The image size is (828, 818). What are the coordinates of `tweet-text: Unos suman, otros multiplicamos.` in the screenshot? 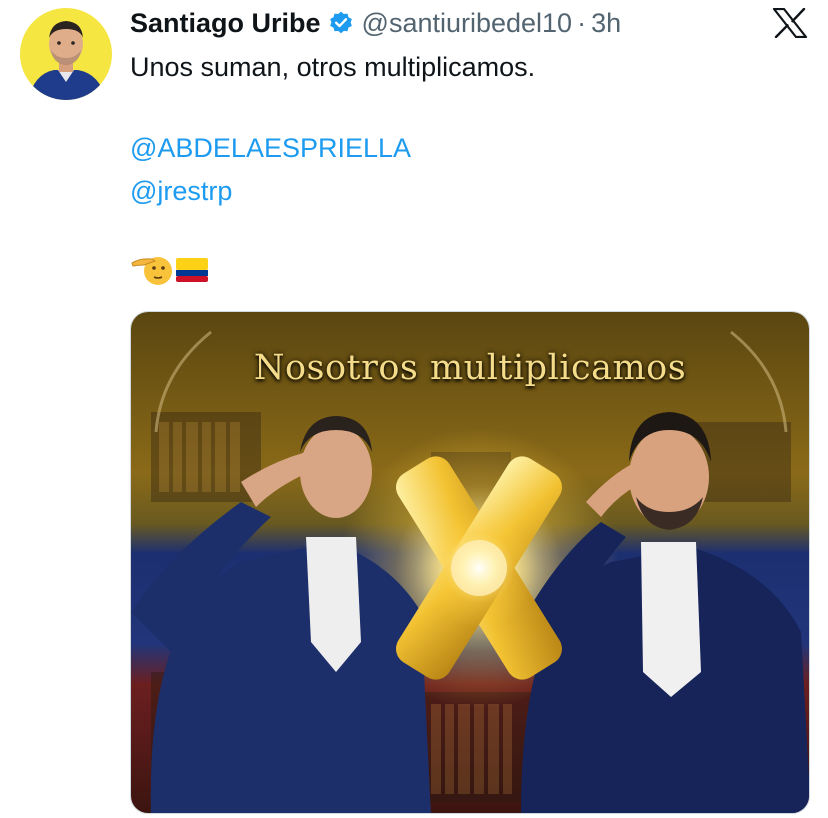 It's located at (333, 67).